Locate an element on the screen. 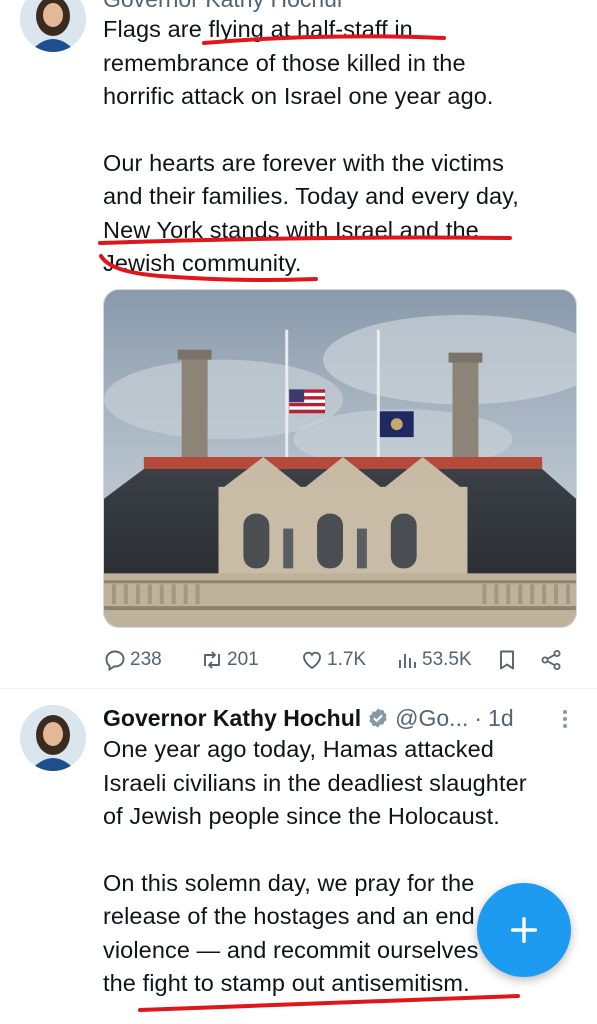 The height and width of the screenshot is (1024, 597). like-button: 1.7K is located at coordinates (333, 660).